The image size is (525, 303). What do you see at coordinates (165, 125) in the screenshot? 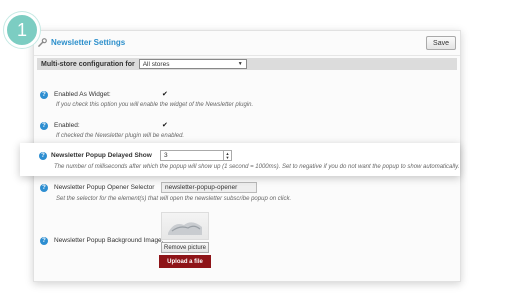
I see `enabled-checkbox: ✔` at bounding box center [165, 125].